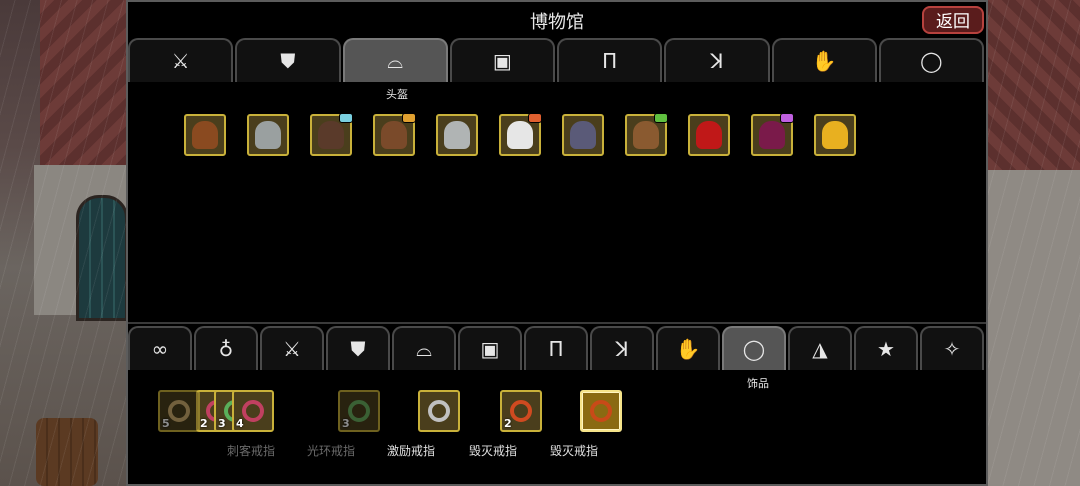 Image resolution: width=1080 pixels, height=486 pixels. I want to click on potion-icon: ♁, so click(226, 349).